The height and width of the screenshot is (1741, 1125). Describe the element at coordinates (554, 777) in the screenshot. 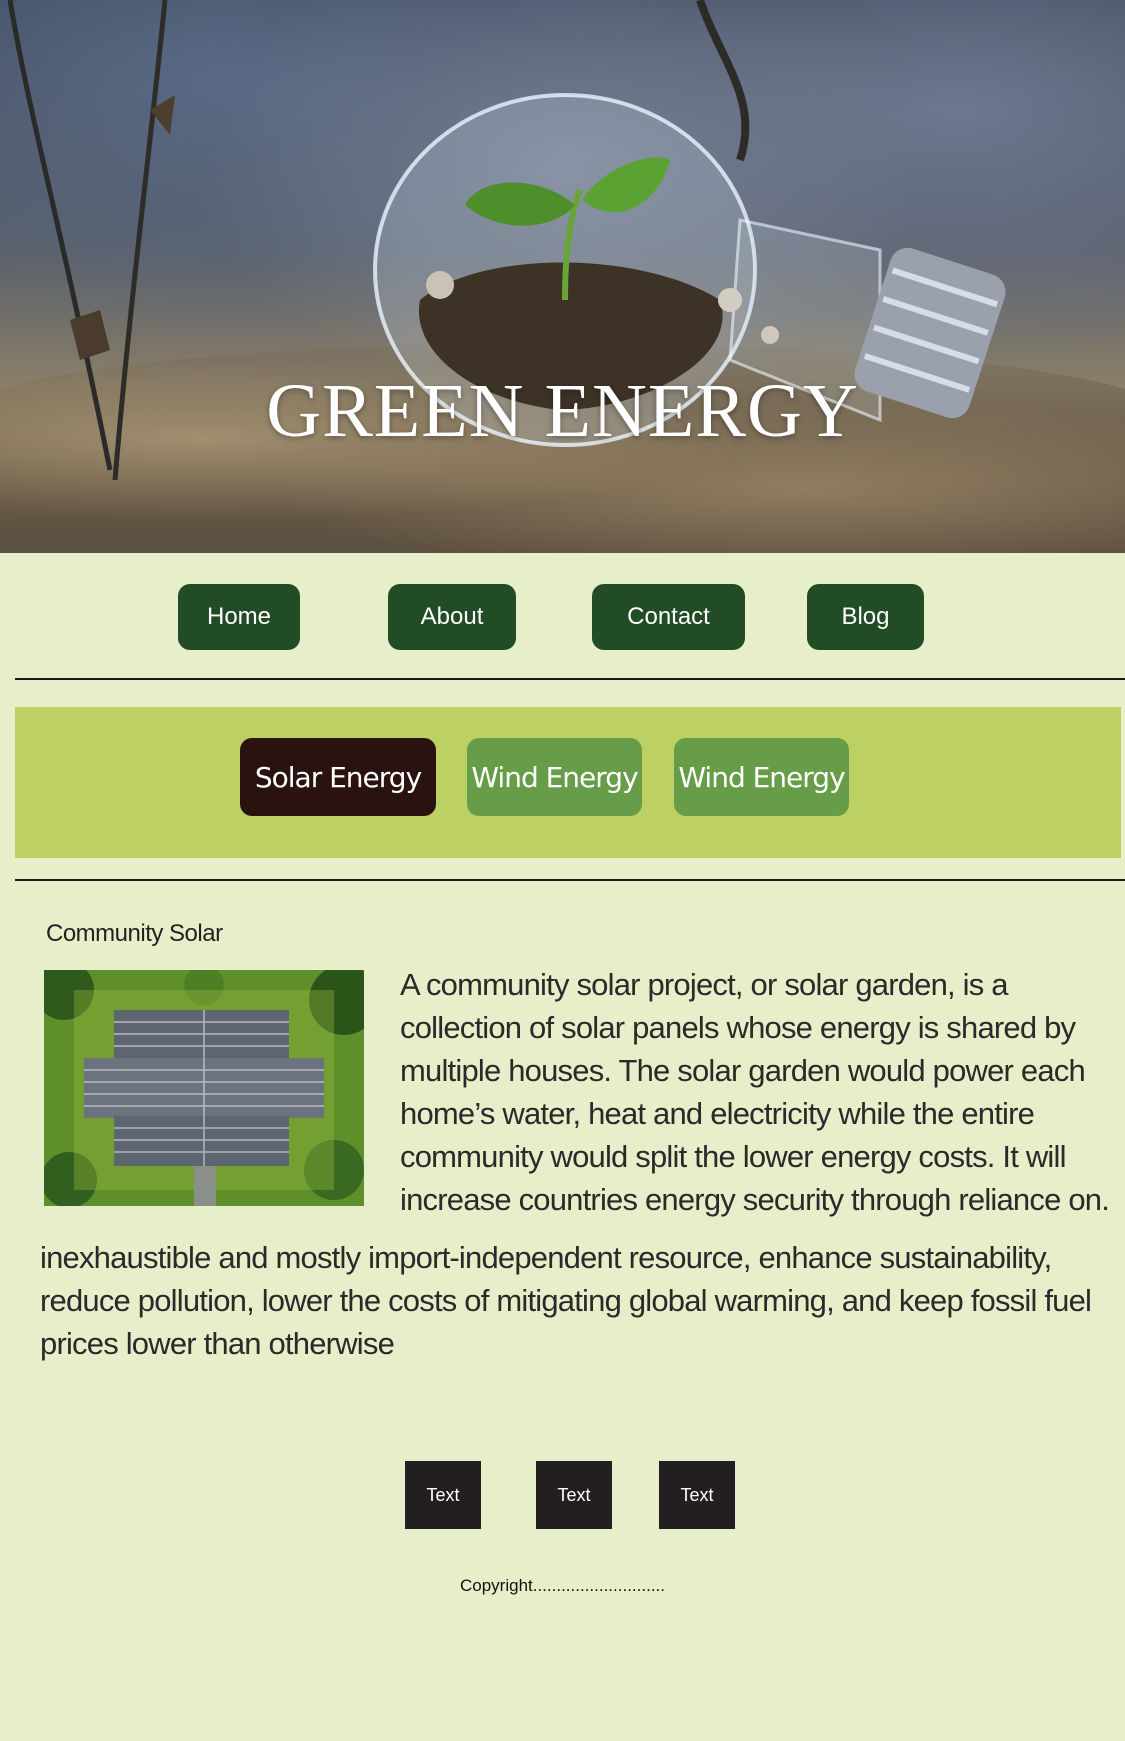

I see `tab-wind-energy: Wind Energy` at that location.